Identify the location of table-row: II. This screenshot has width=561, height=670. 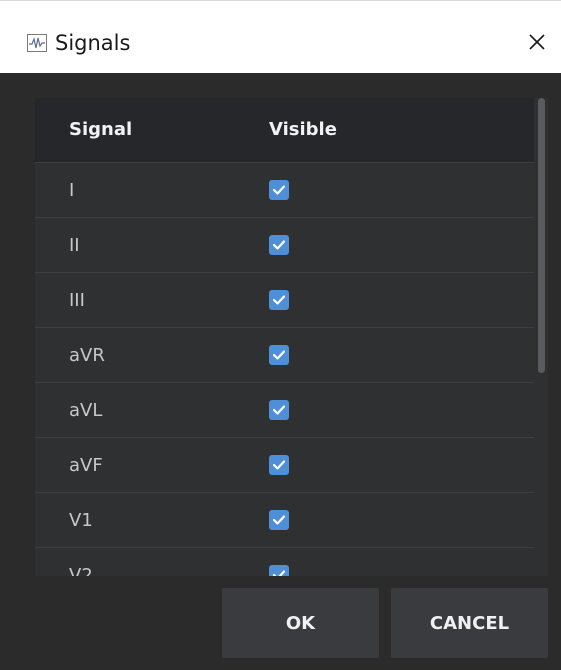
(284, 245).